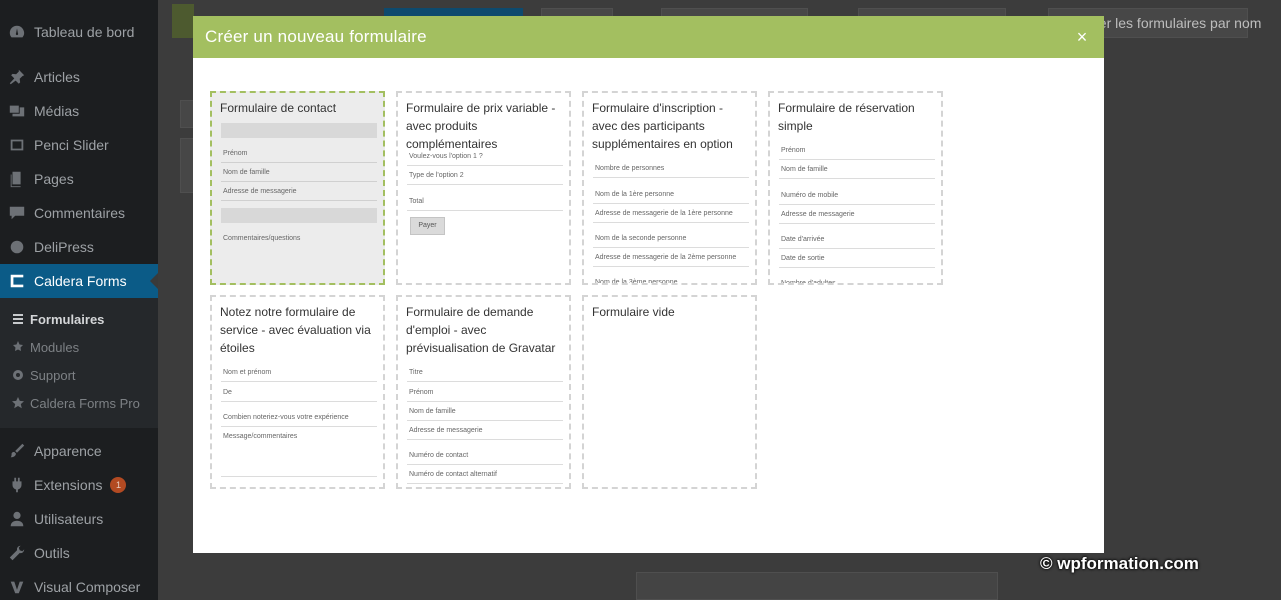  Describe the element at coordinates (17, 77) in the screenshot. I see `pin-icon` at that location.